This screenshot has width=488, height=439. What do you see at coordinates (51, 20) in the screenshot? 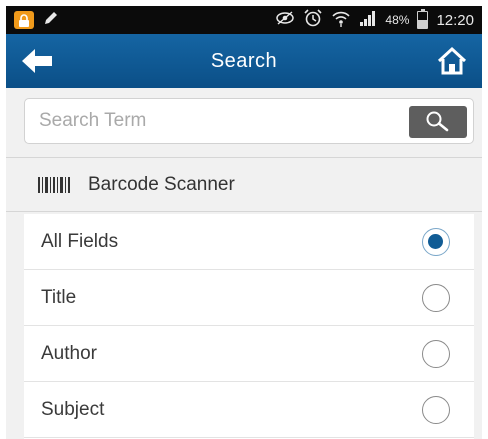
I see `pencil-icon` at bounding box center [51, 20].